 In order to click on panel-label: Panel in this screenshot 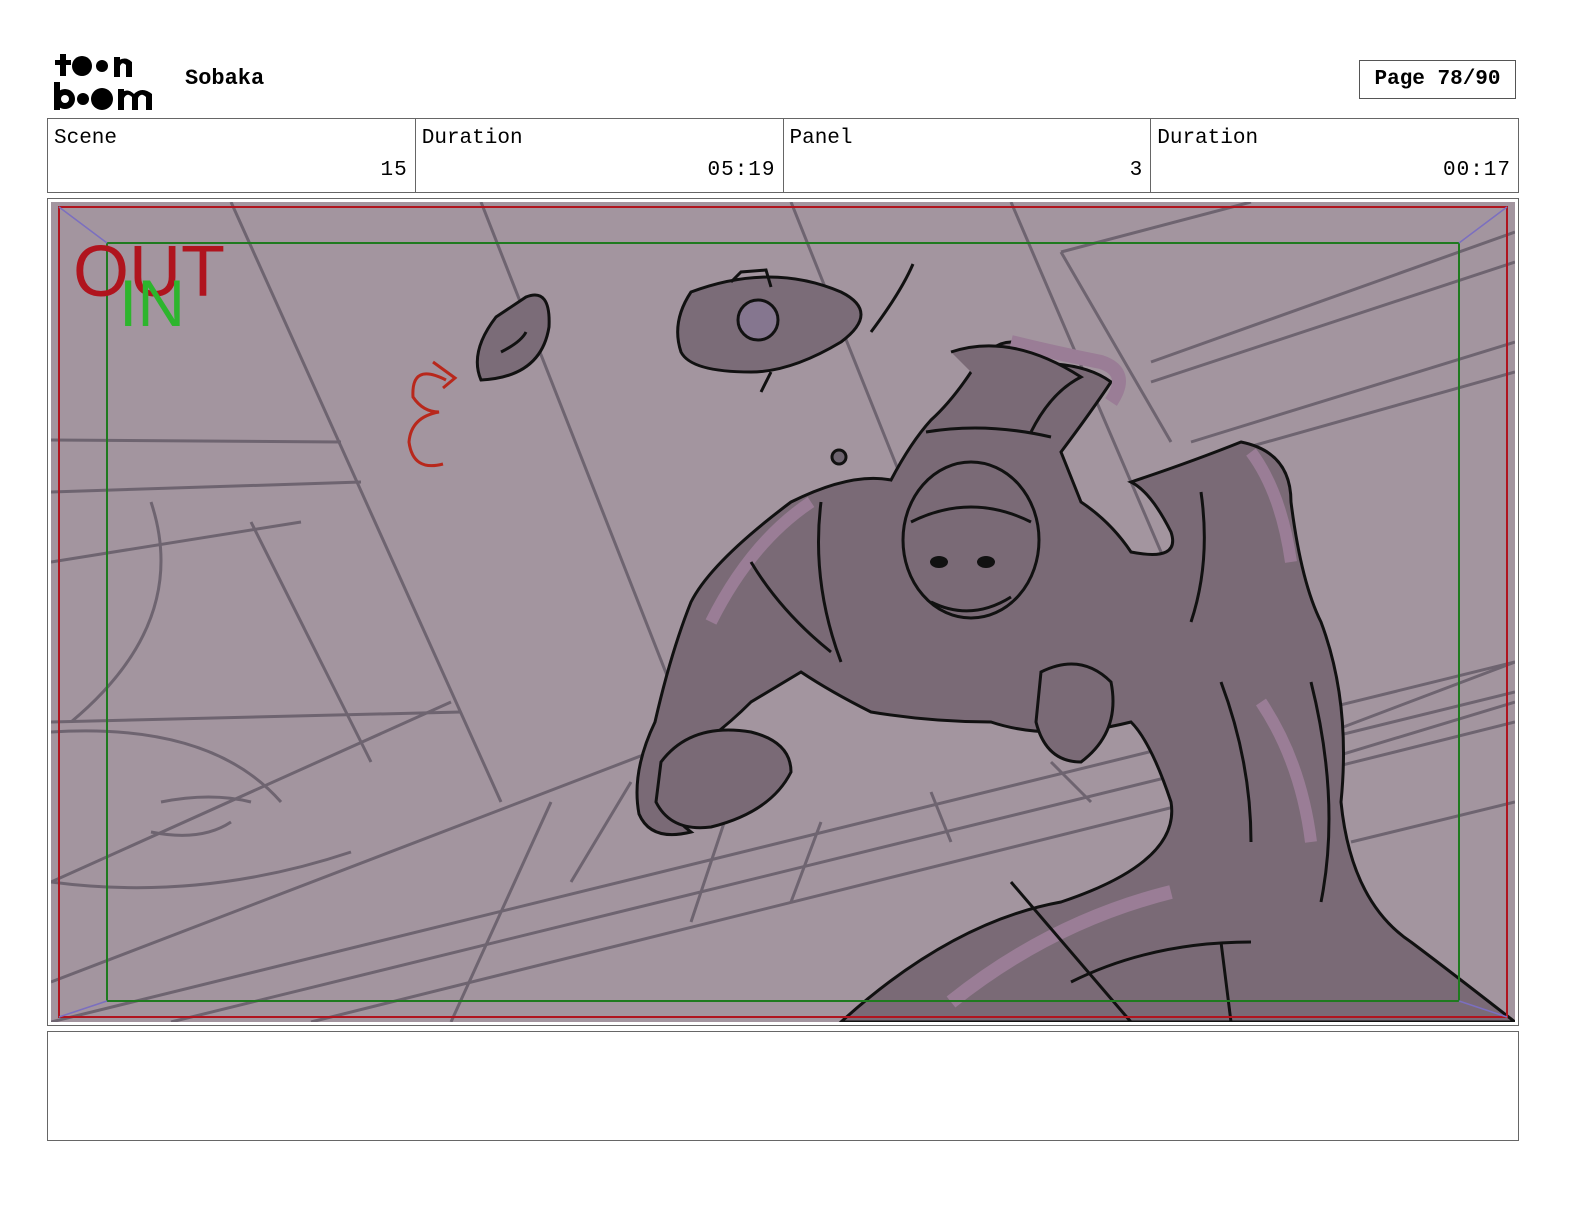, I will do `click(821, 138)`.